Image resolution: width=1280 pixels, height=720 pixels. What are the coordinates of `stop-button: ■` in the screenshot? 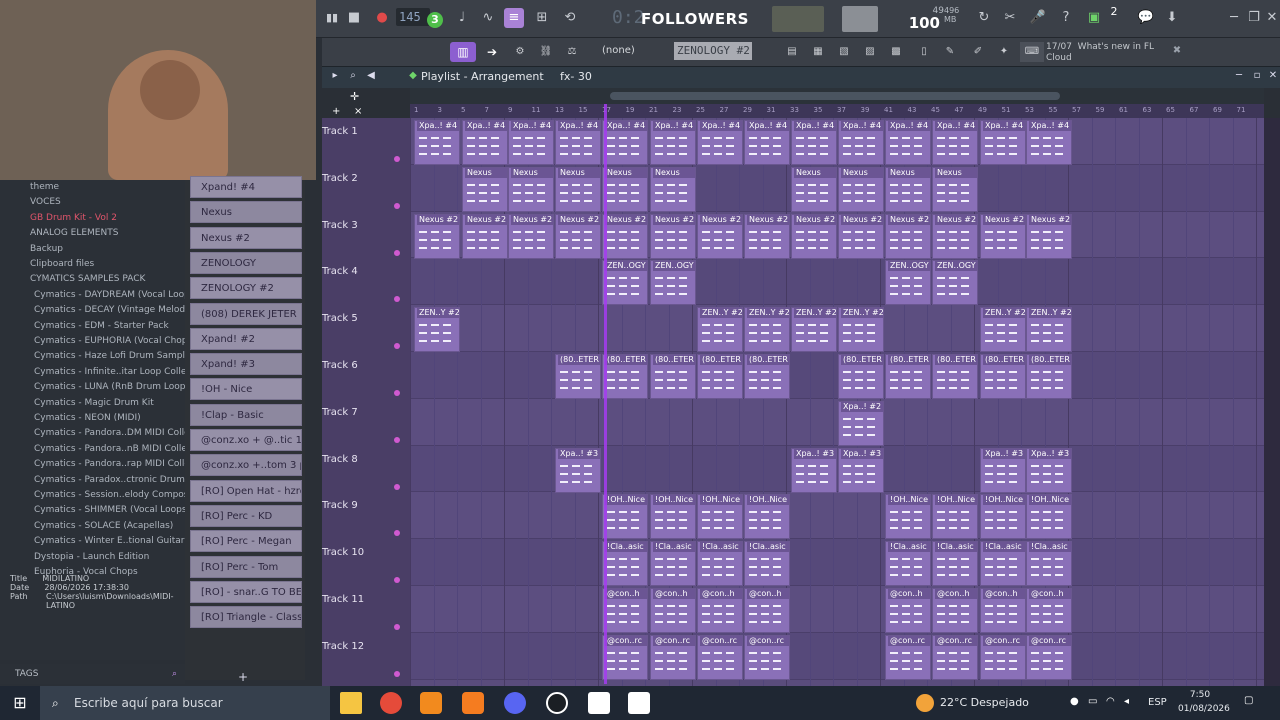 It's located at (354, 18).